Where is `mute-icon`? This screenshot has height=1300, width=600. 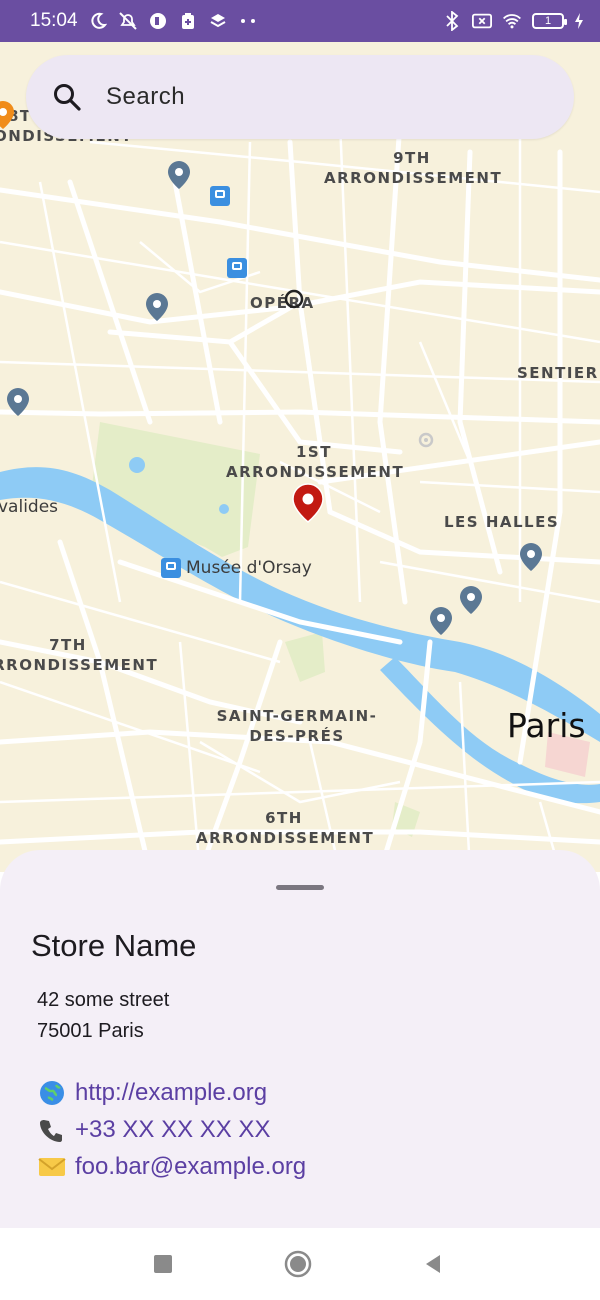
mute-icon is located at coordinates (128, 21).